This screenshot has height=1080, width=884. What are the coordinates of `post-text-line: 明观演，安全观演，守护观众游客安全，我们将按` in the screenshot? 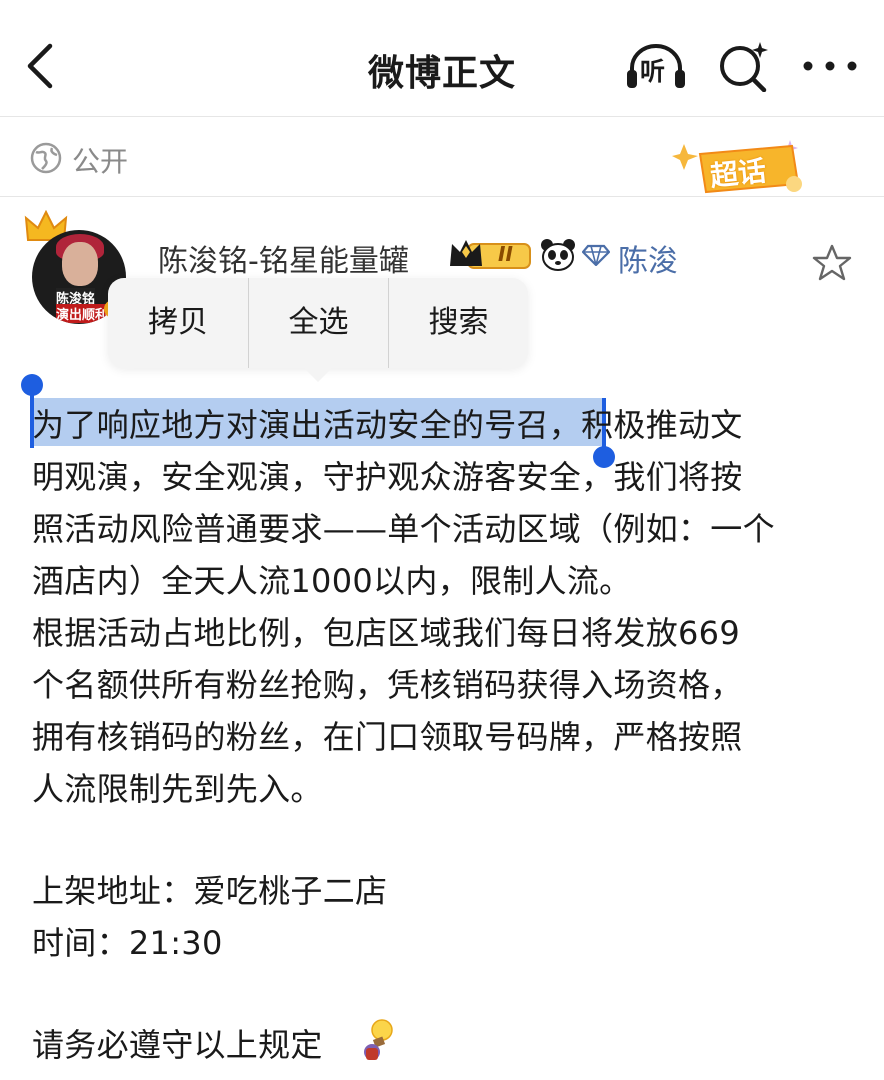 It's located at (387, 475).